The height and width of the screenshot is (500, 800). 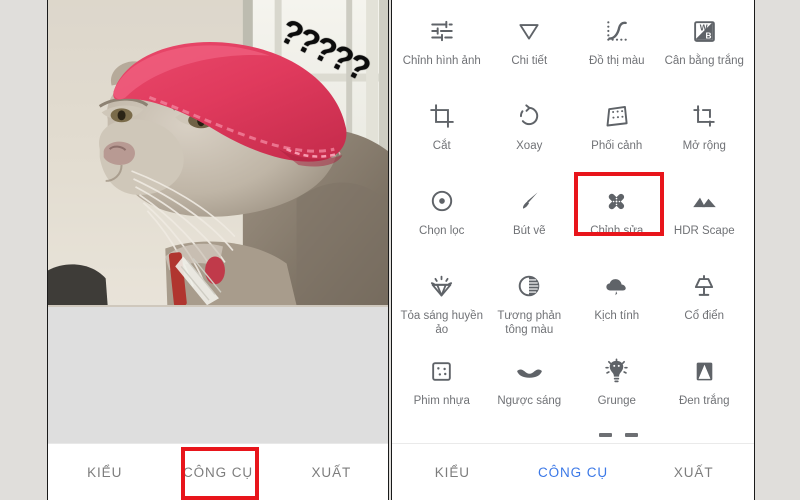 I want to click on glamour-glow-diamond-icon, so click(x=441, y=286).